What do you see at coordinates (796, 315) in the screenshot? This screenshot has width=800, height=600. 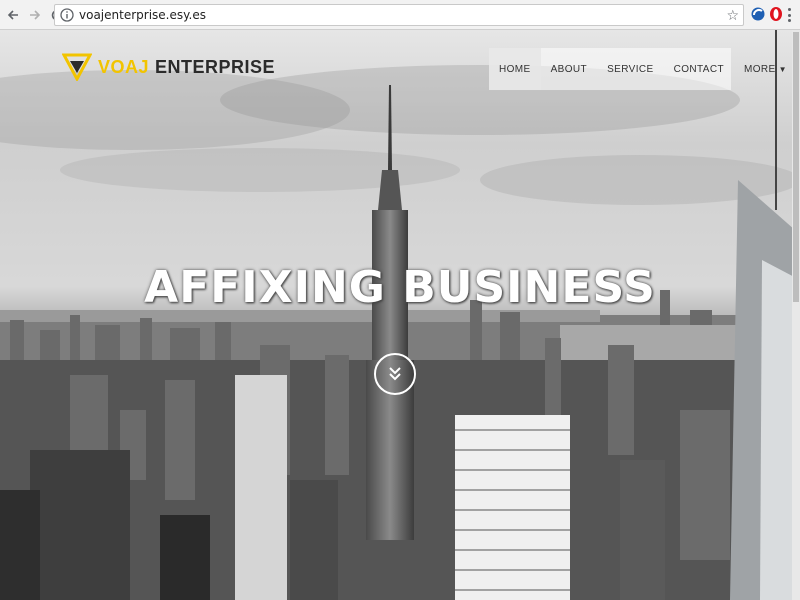 I see `page-scrollbar` at bounding box center [796, 315].